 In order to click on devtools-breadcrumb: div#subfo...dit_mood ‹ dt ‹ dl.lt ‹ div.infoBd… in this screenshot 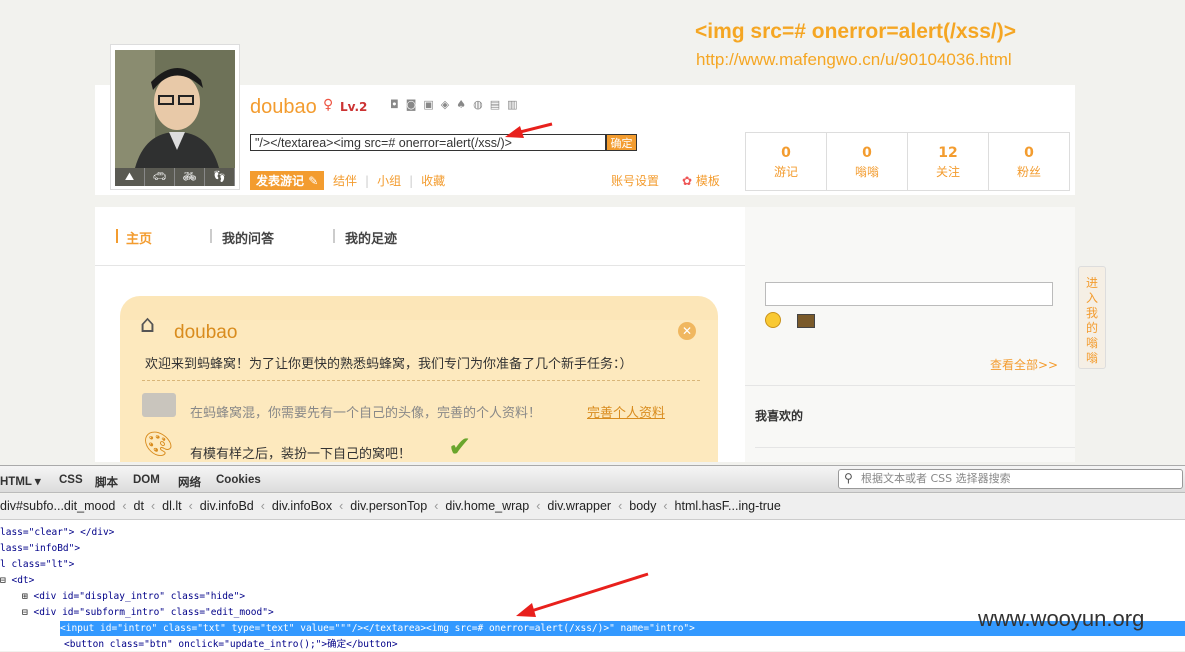, I will do `click(592, 507)`.